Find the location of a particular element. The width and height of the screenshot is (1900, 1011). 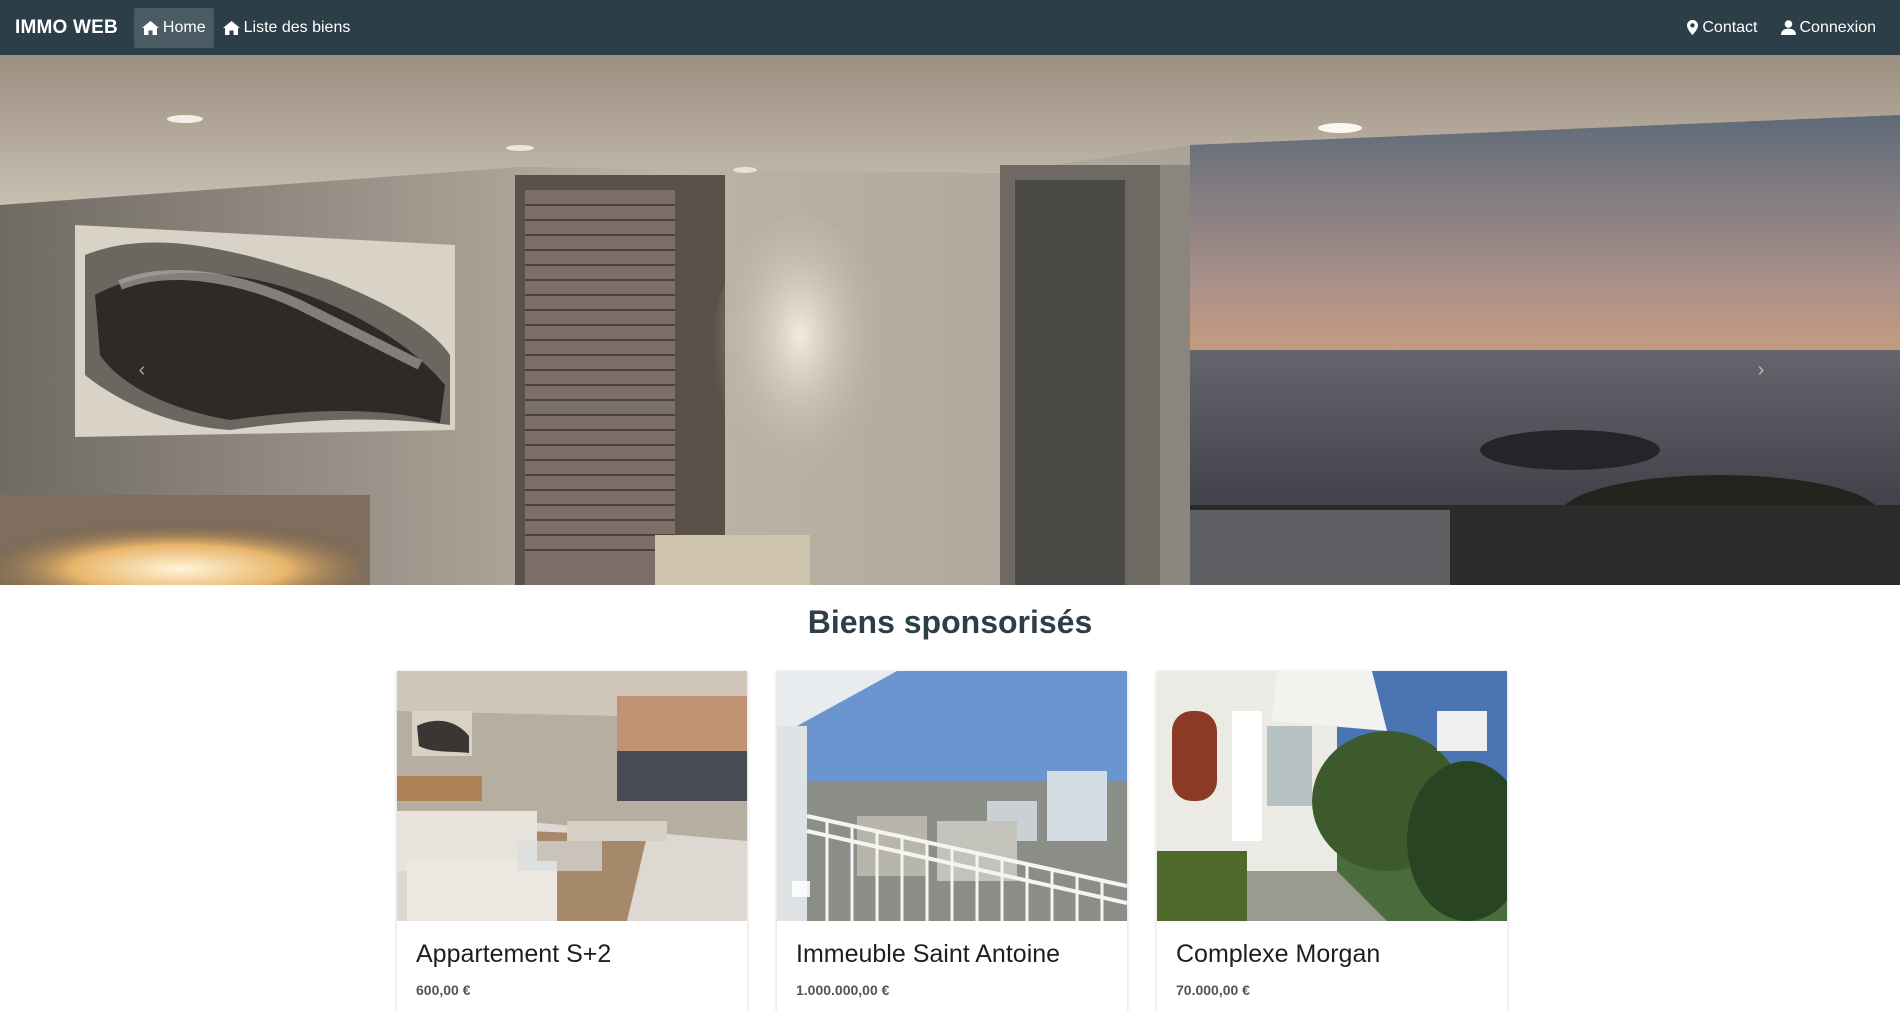

nav-contact-link: Contact is located at coordinates (1722, 28).